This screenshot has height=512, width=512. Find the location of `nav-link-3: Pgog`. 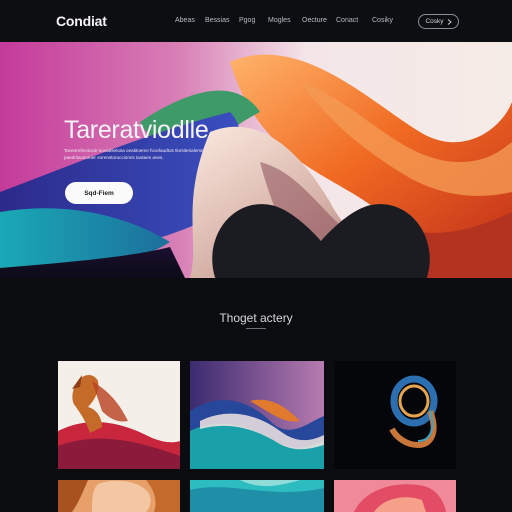

nav-link-3: Pgog is located at coordinates (253, 20).